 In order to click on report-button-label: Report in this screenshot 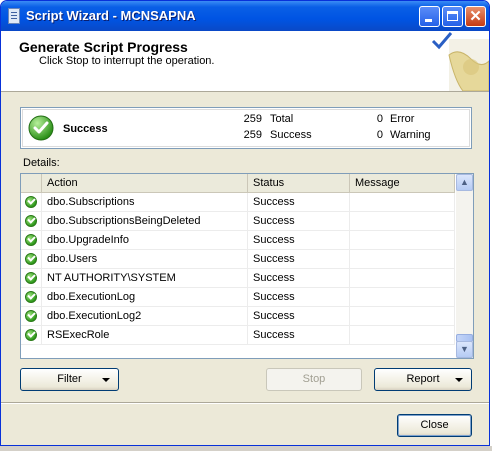, I will do `click(423, 379)`.